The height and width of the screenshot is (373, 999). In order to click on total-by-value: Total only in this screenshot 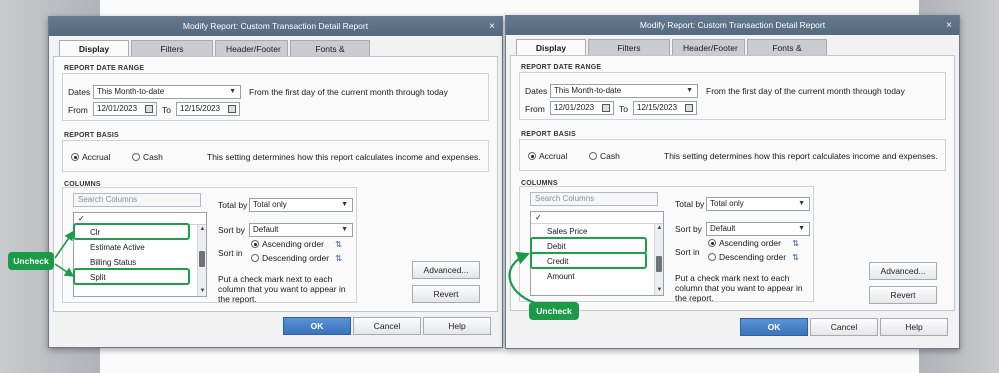, I will do `click(727, 203)`.